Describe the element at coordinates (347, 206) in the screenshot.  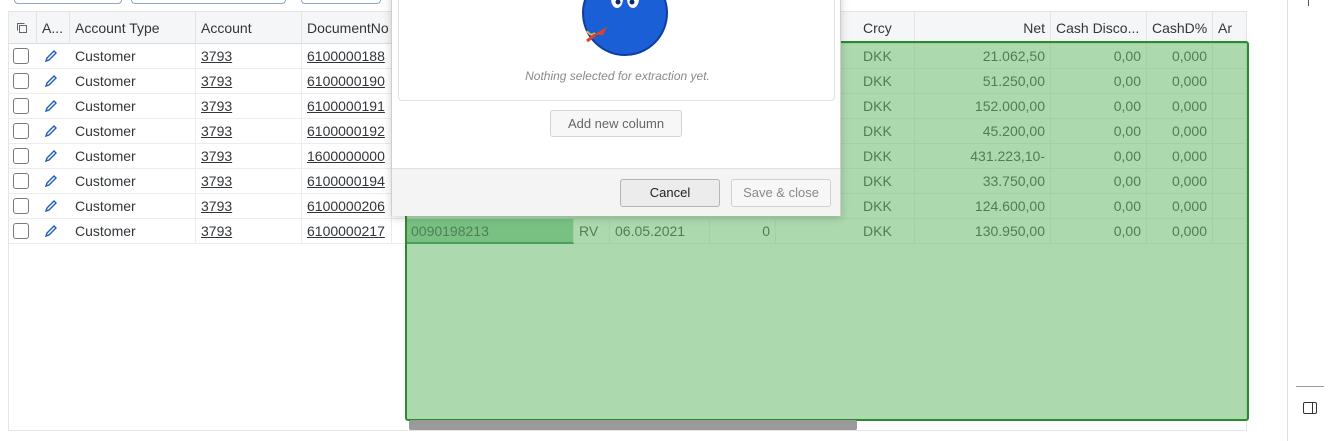
I see `cell-document-no: 6100000206` at that location.